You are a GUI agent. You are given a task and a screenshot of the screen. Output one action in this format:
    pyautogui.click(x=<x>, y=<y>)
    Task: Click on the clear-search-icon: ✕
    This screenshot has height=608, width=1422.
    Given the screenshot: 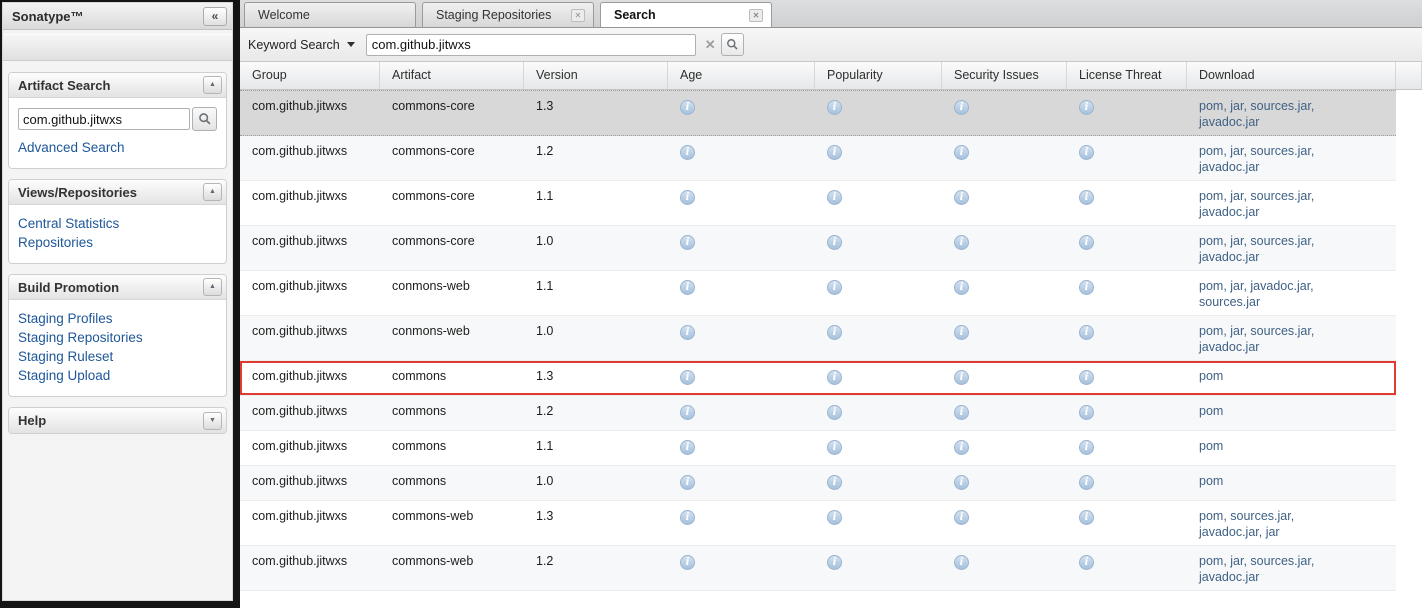 What is the action you would take?
    pyautogui.click(x=710, y=45)
    